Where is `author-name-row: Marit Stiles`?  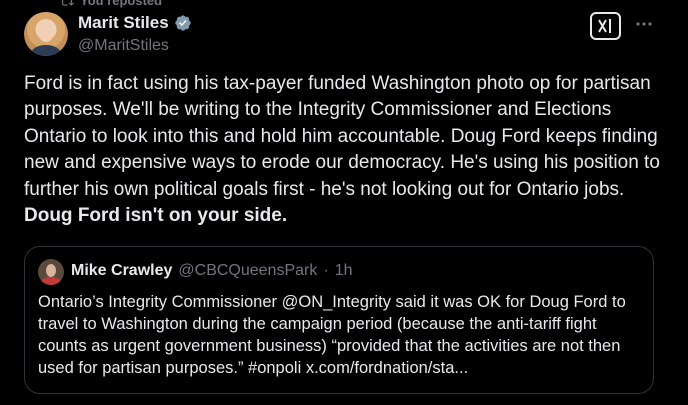 author-name-row: Marit Stiles is located at coordinates (135, 23).